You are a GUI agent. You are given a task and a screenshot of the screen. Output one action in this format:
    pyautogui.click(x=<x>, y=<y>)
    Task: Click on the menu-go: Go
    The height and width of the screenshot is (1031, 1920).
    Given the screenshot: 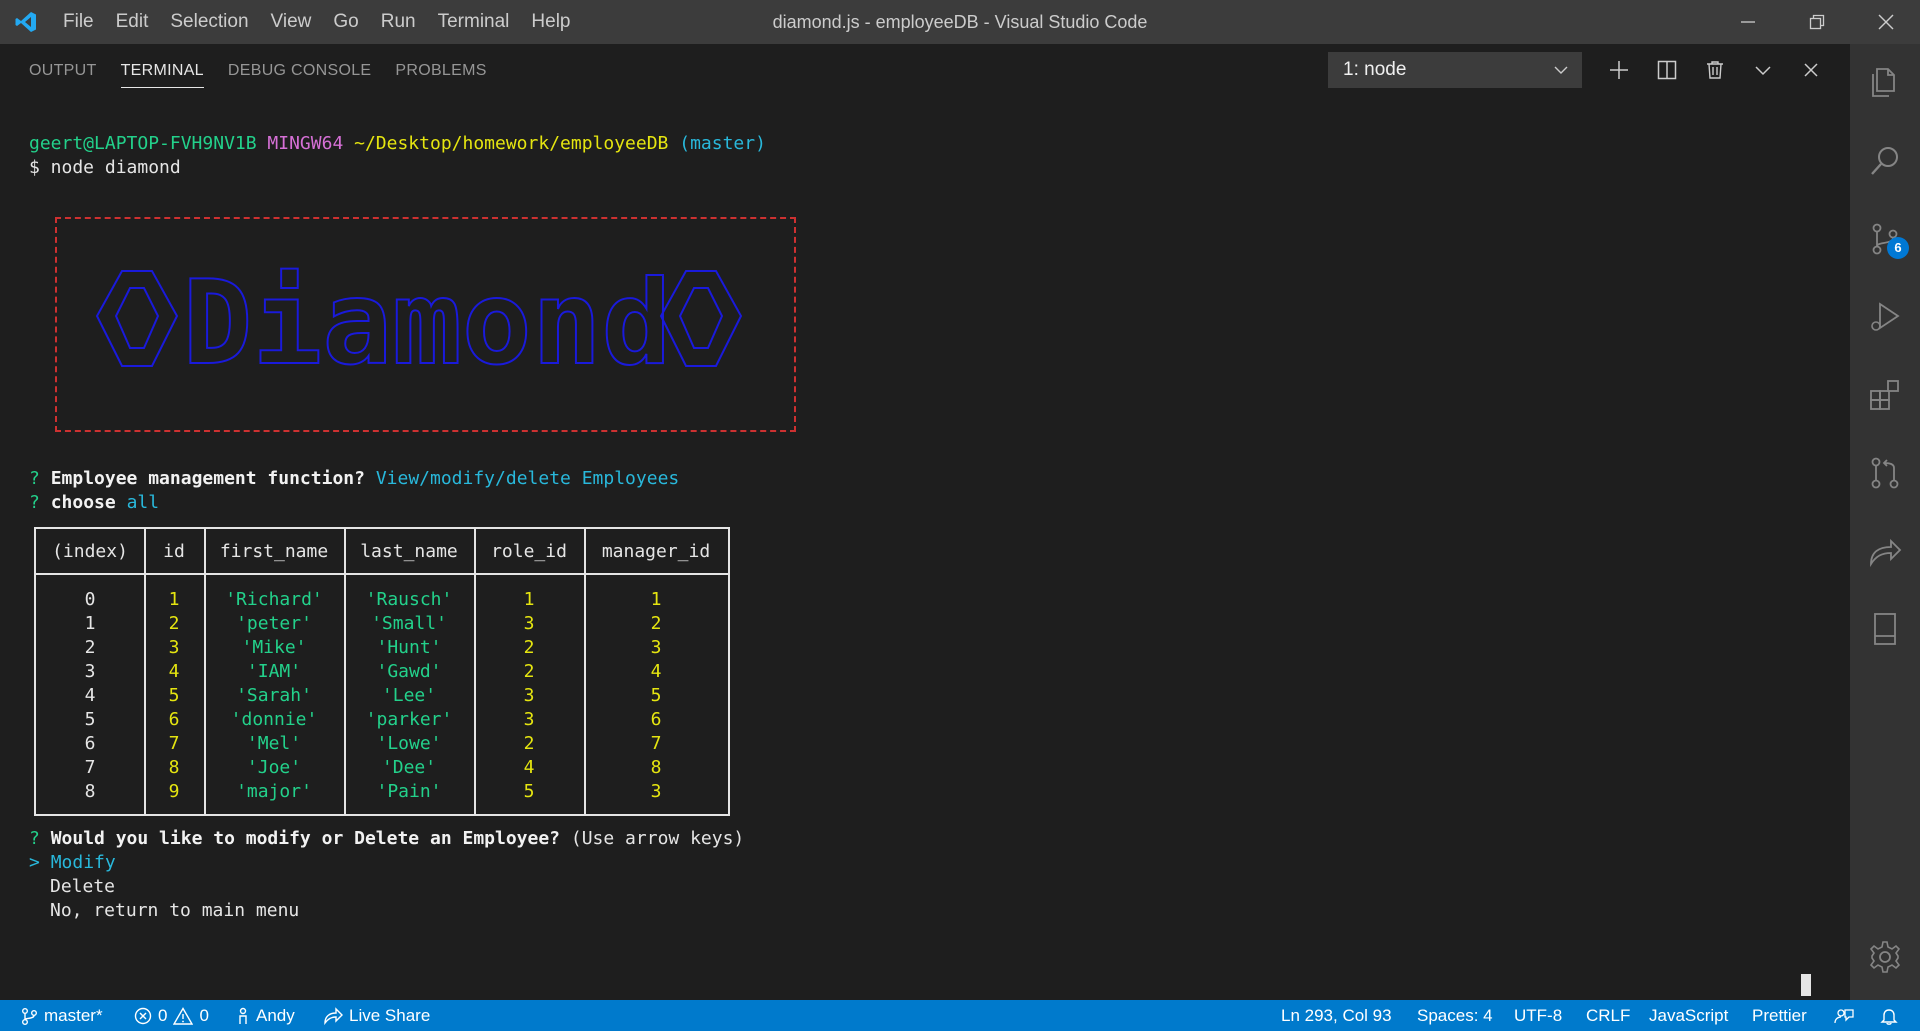 What is the action you would take?
    pyautogui.click(x=345, y=22)
    